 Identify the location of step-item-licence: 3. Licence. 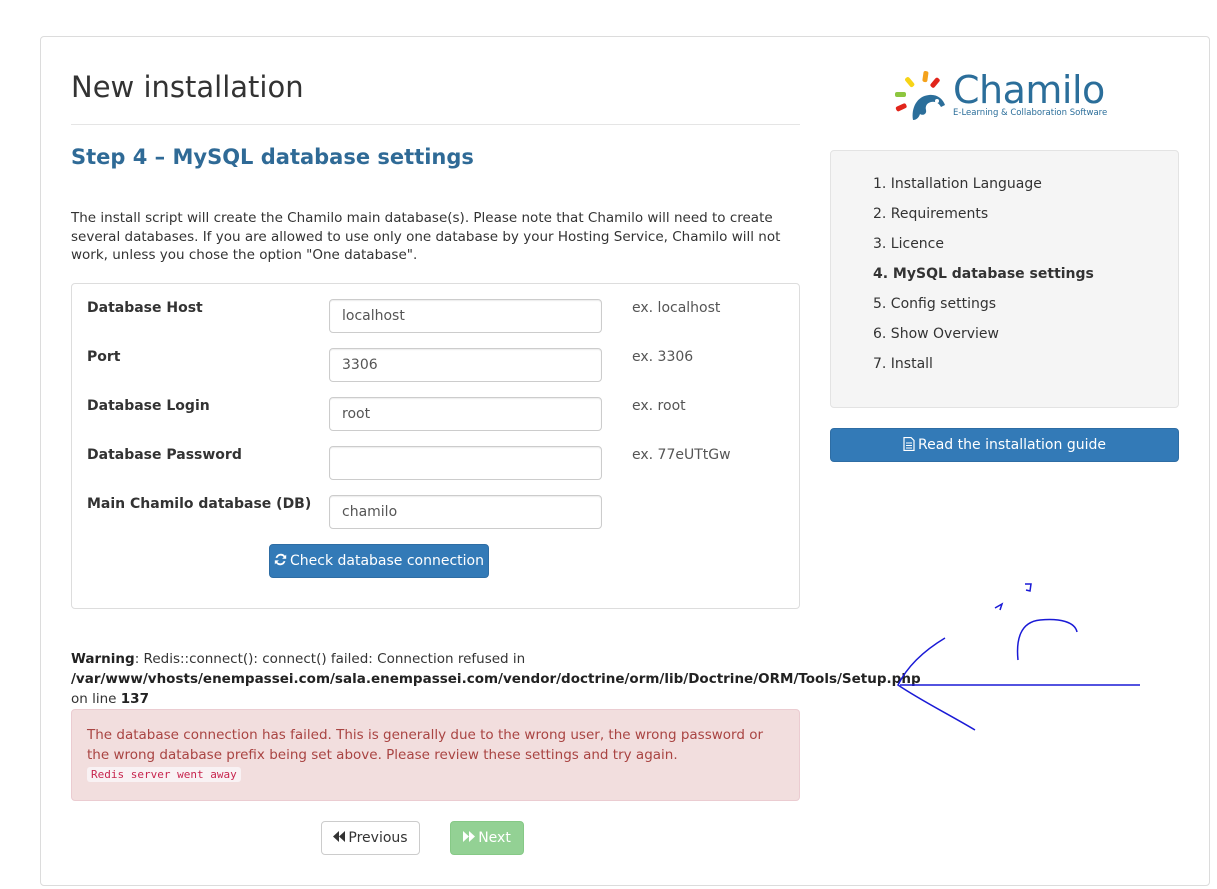
(908, 244).